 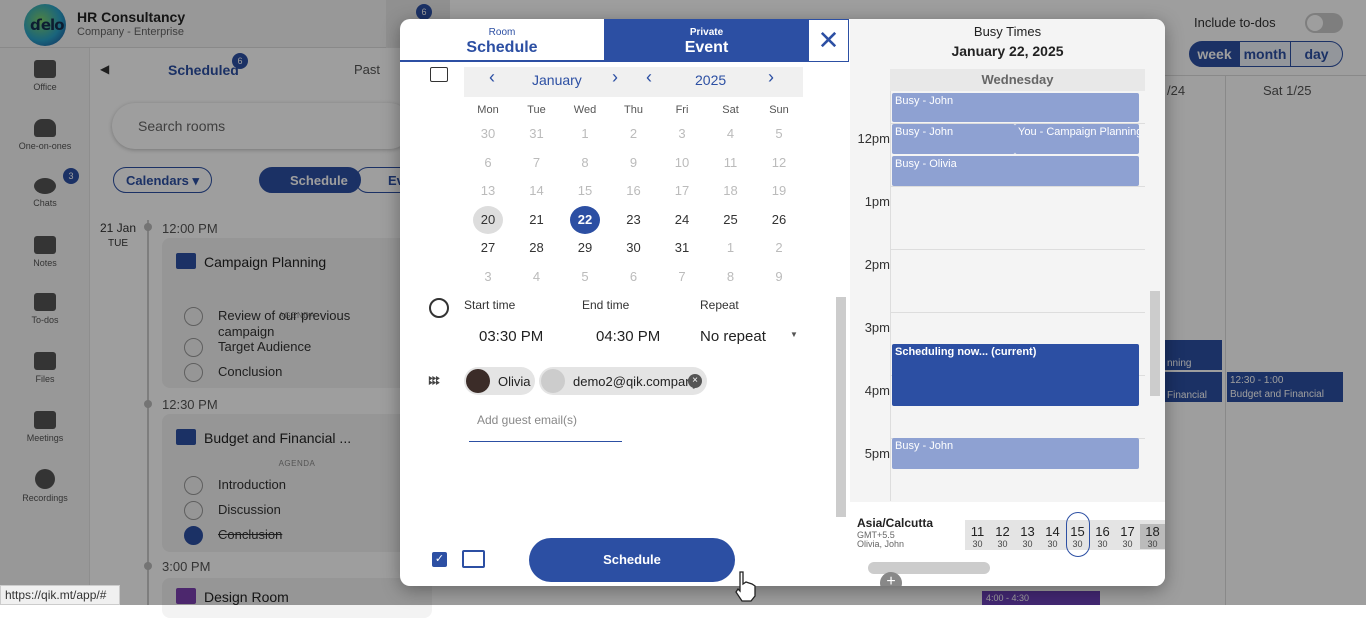 I want to click on tz-hour-cell: 14 30, so click(x=1052, y=536).